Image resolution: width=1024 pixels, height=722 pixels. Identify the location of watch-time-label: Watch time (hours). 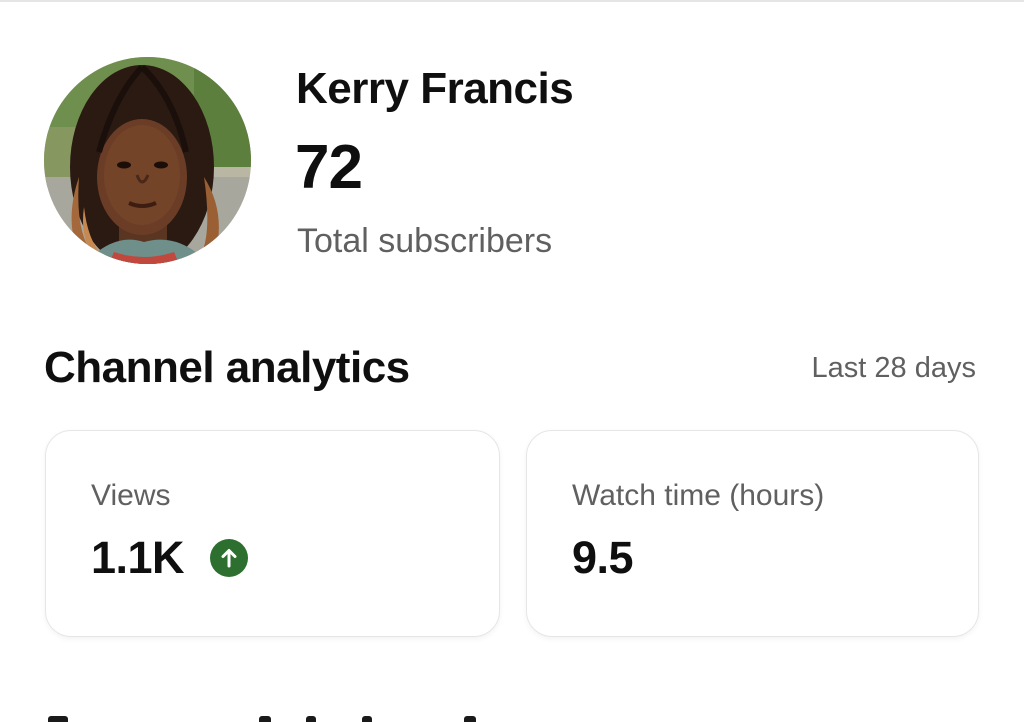
(698, 495).